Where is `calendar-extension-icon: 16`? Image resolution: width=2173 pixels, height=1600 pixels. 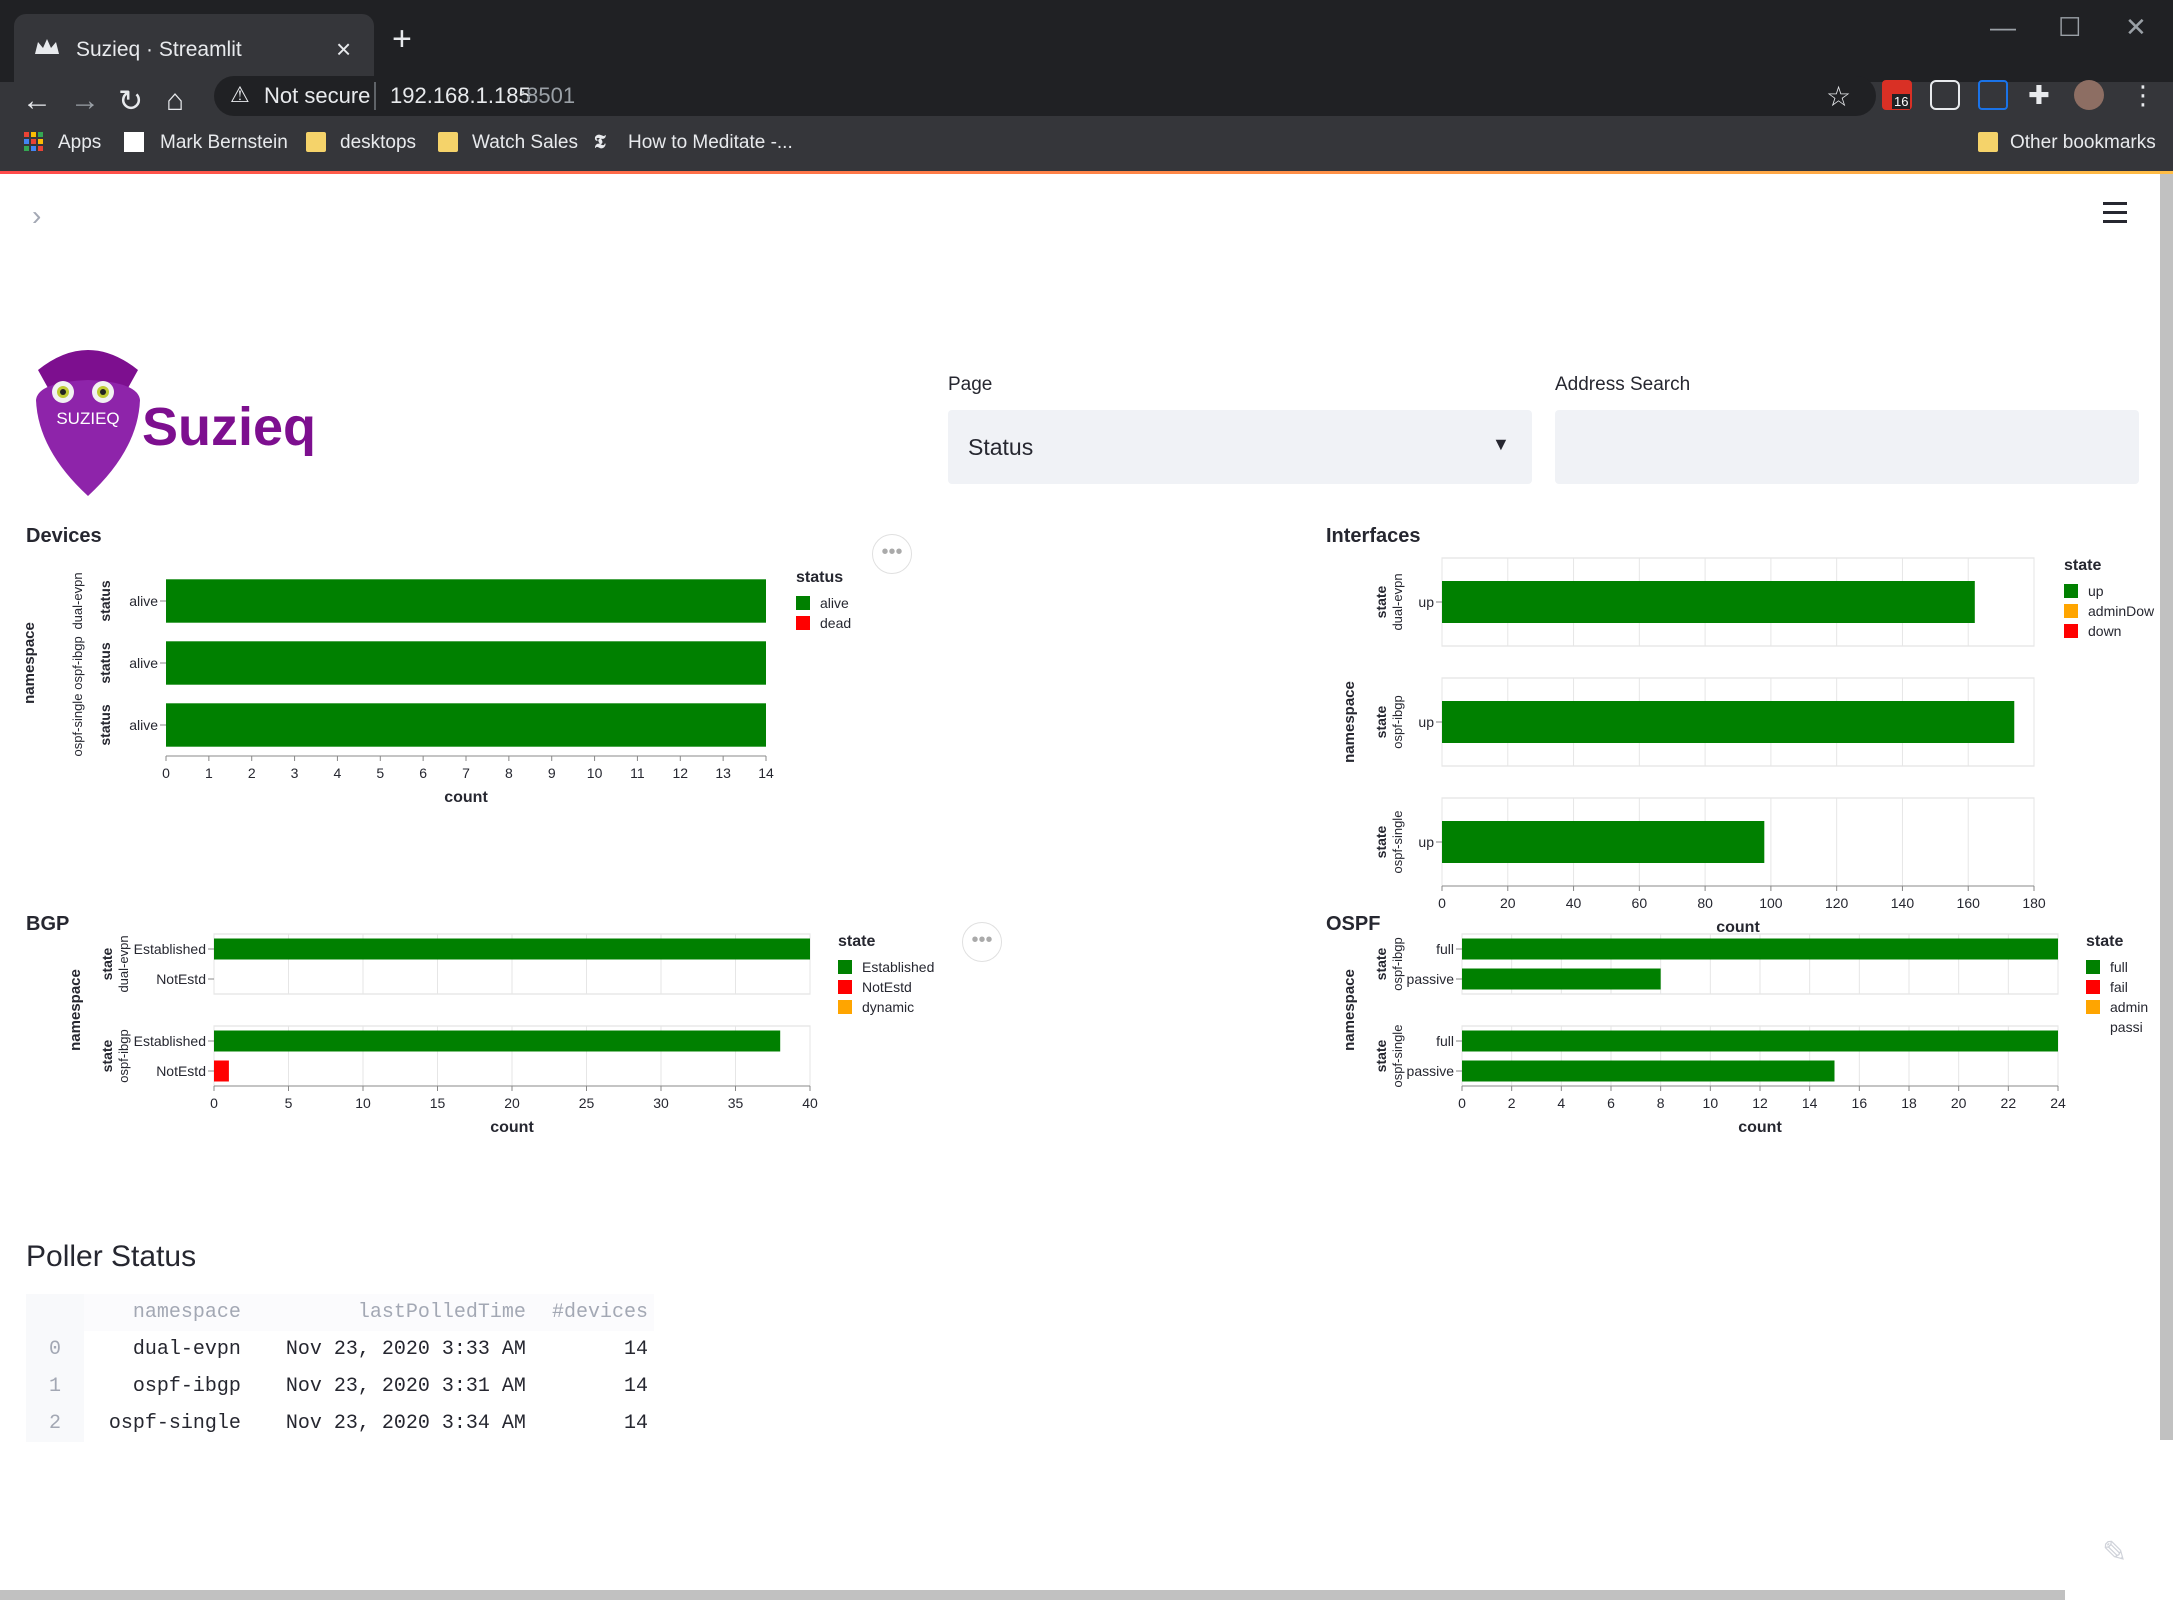 calendar-extension-icon: 16 is located at coordinates (1897, 95).